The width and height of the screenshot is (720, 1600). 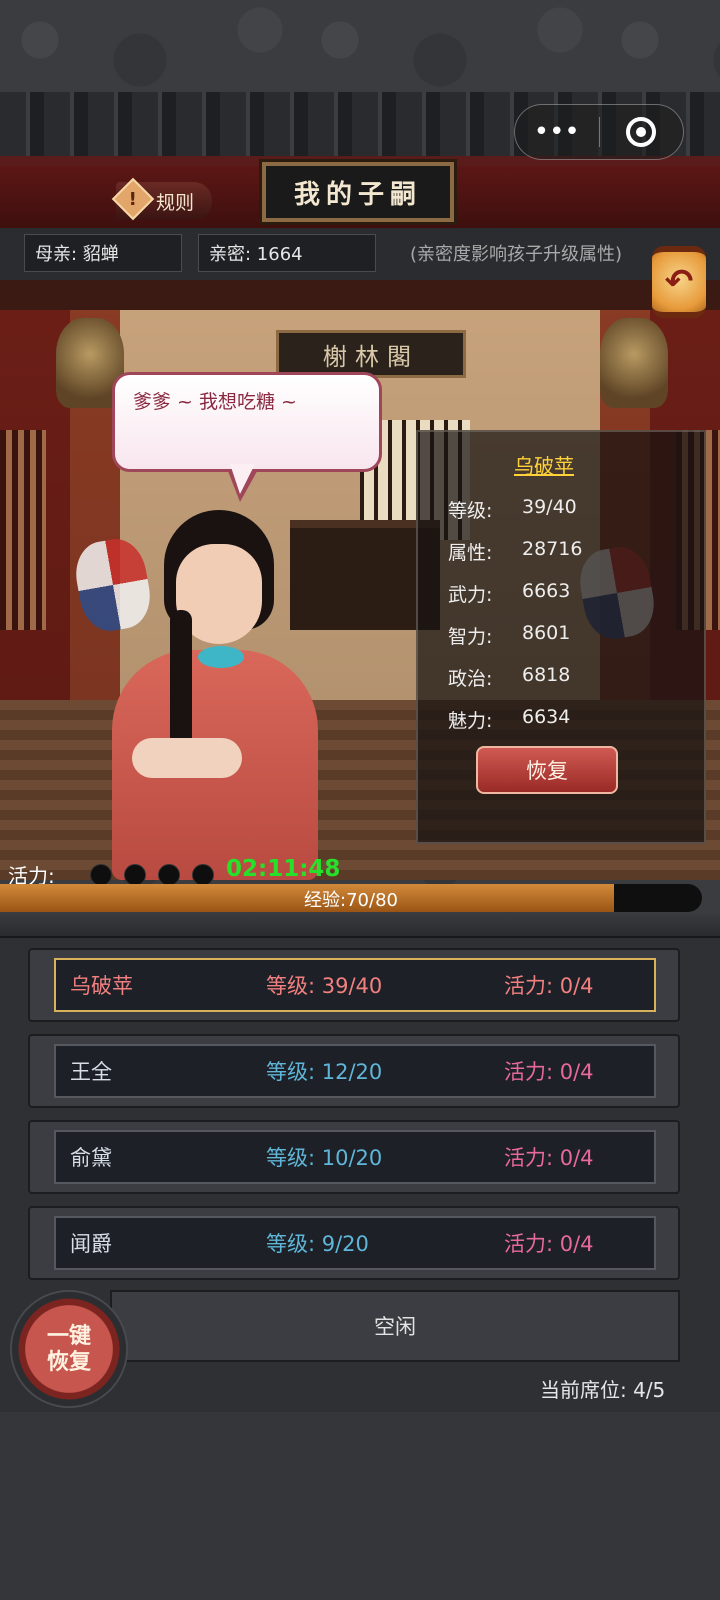 What do you see at coordinates (512, 509) in the screenshot?
I see `stat-level: 等级: 39/40` at bounding box center [512, 509].